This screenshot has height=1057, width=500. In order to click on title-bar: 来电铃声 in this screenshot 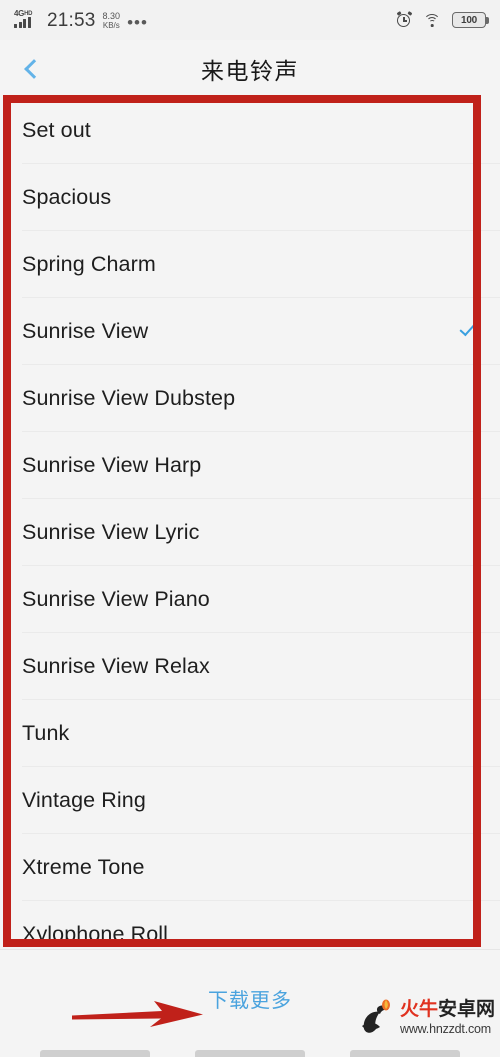, I will do `click(250, 68)`.